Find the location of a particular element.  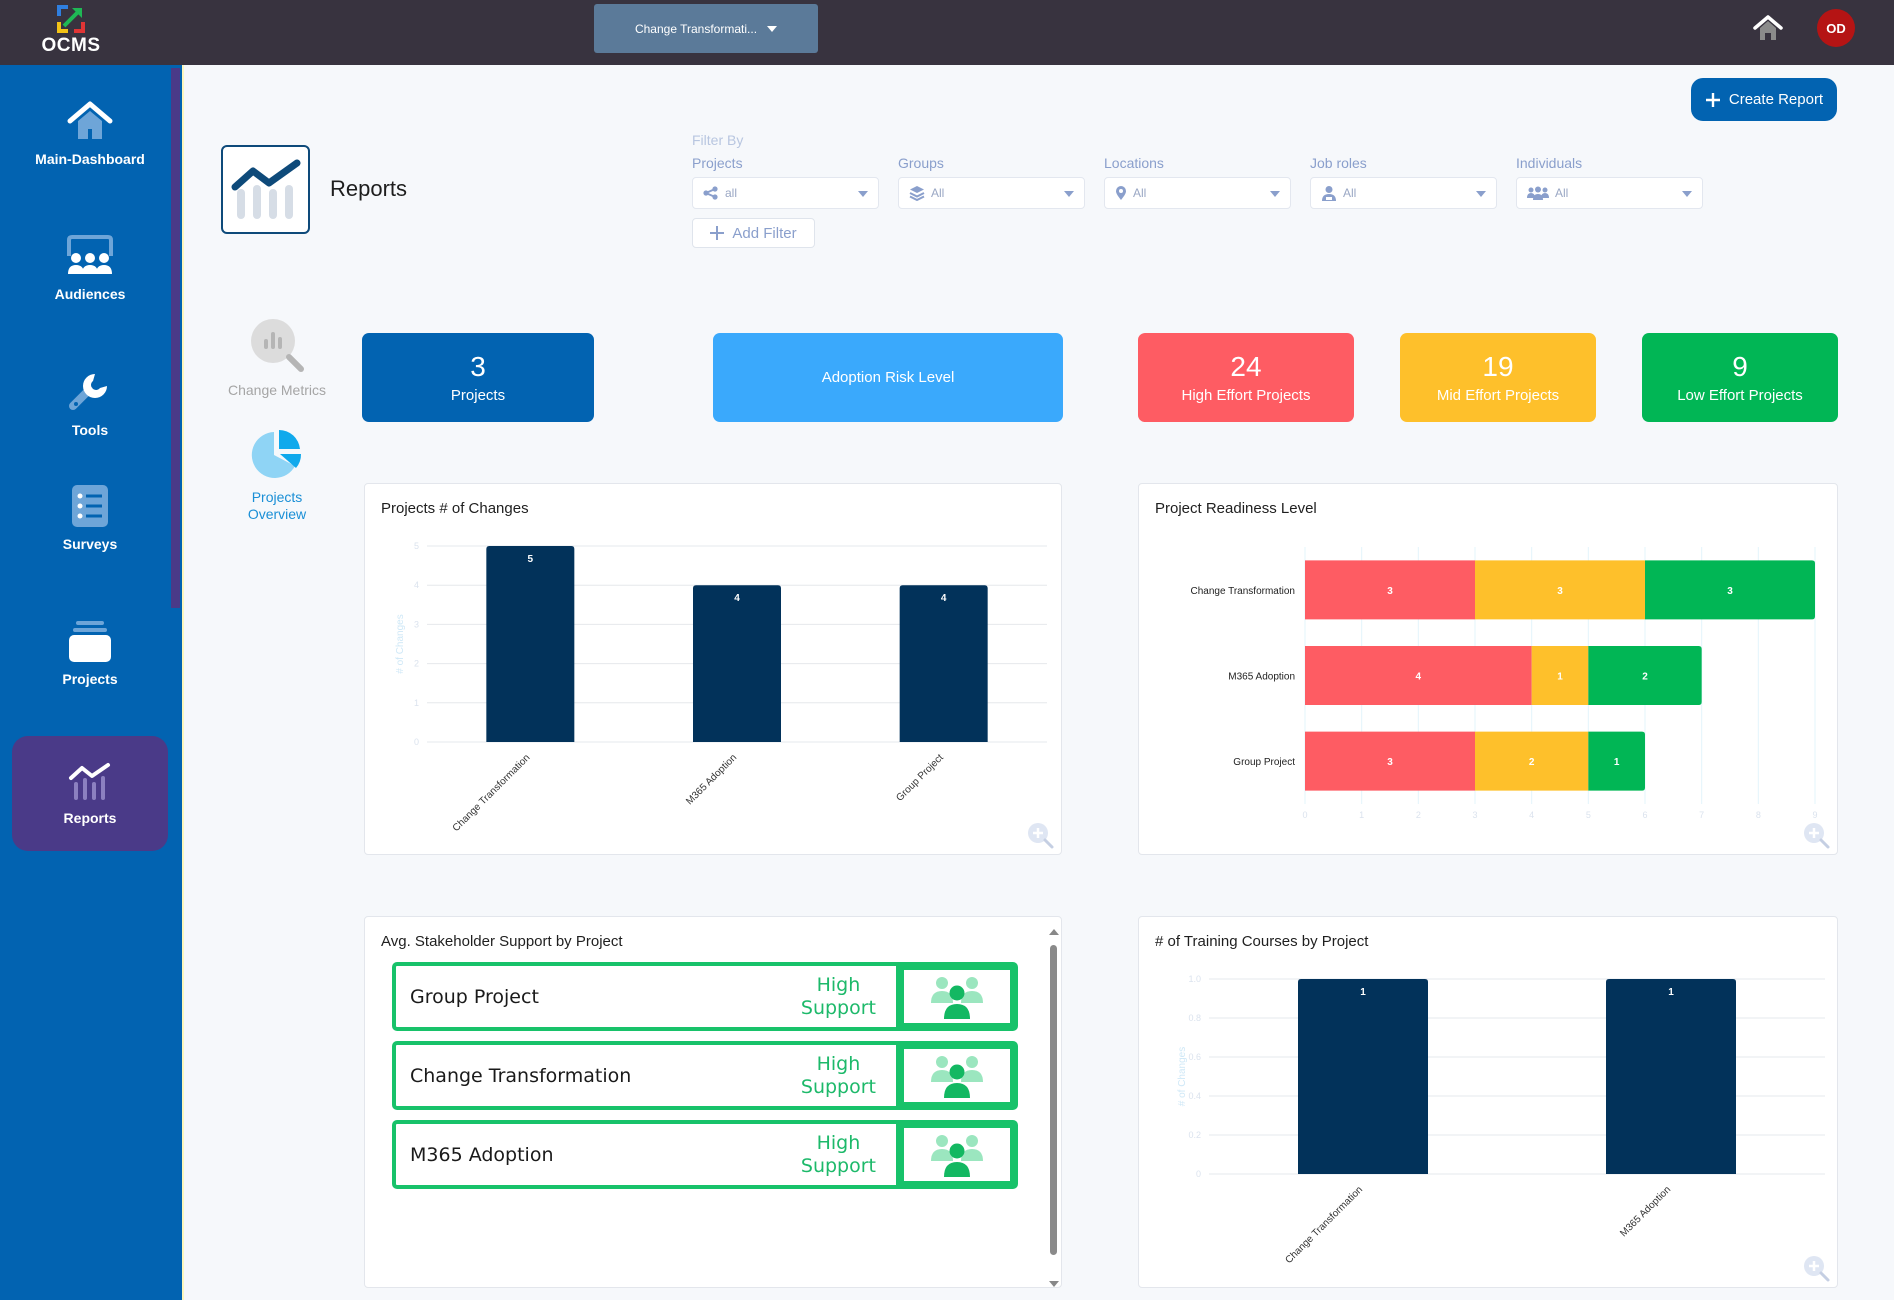

support-icon-box is located at coordinates (955, 1154).